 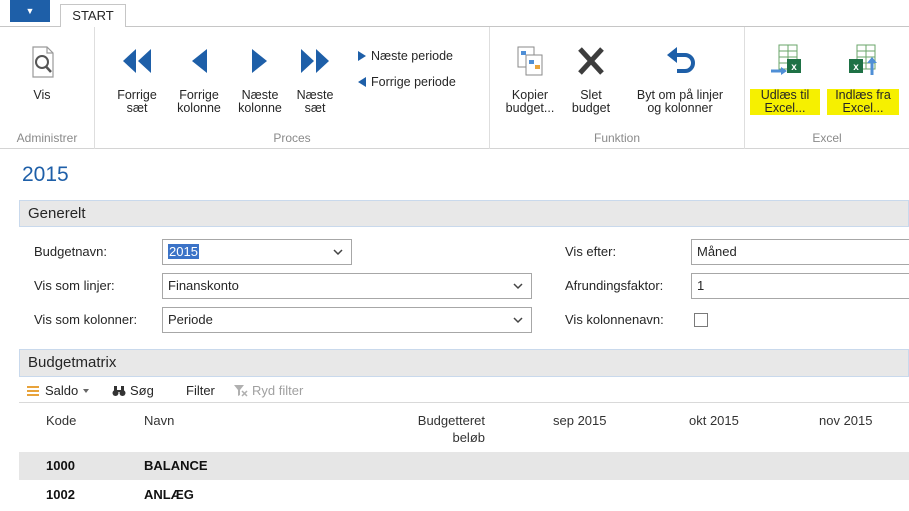 What do you see at coordinates (315, 108) in the screenshot?
I see `naeste-saet-label-2: sæt` at bounding box center [315, 108].